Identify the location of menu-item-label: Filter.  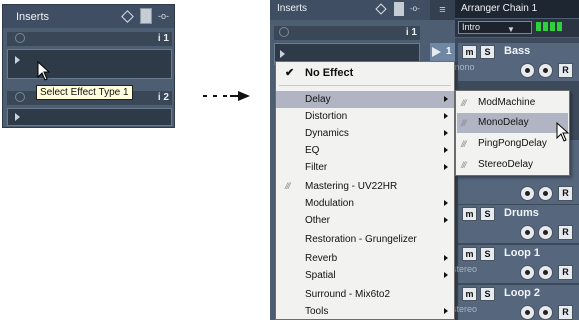
(316, 167).